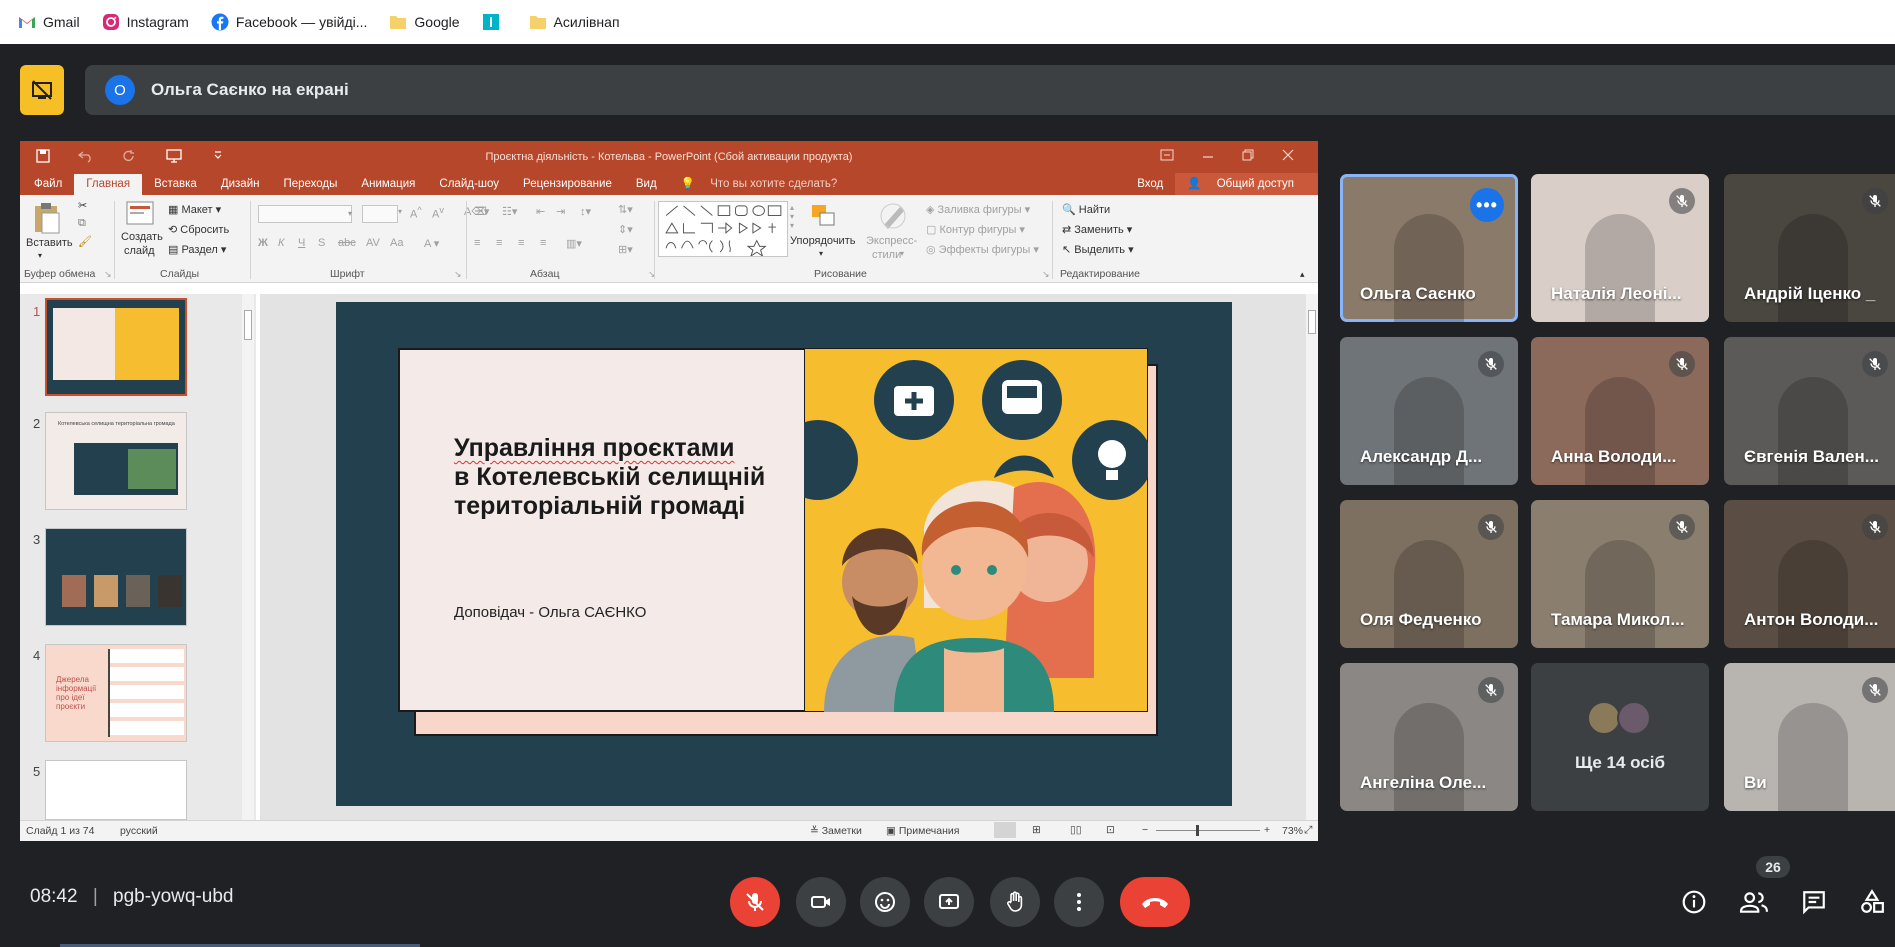 Image resolution: width=1895 pixels, height=947 pixels. I want to click on bookmark-instagram: Instagram, so click(145, 22).